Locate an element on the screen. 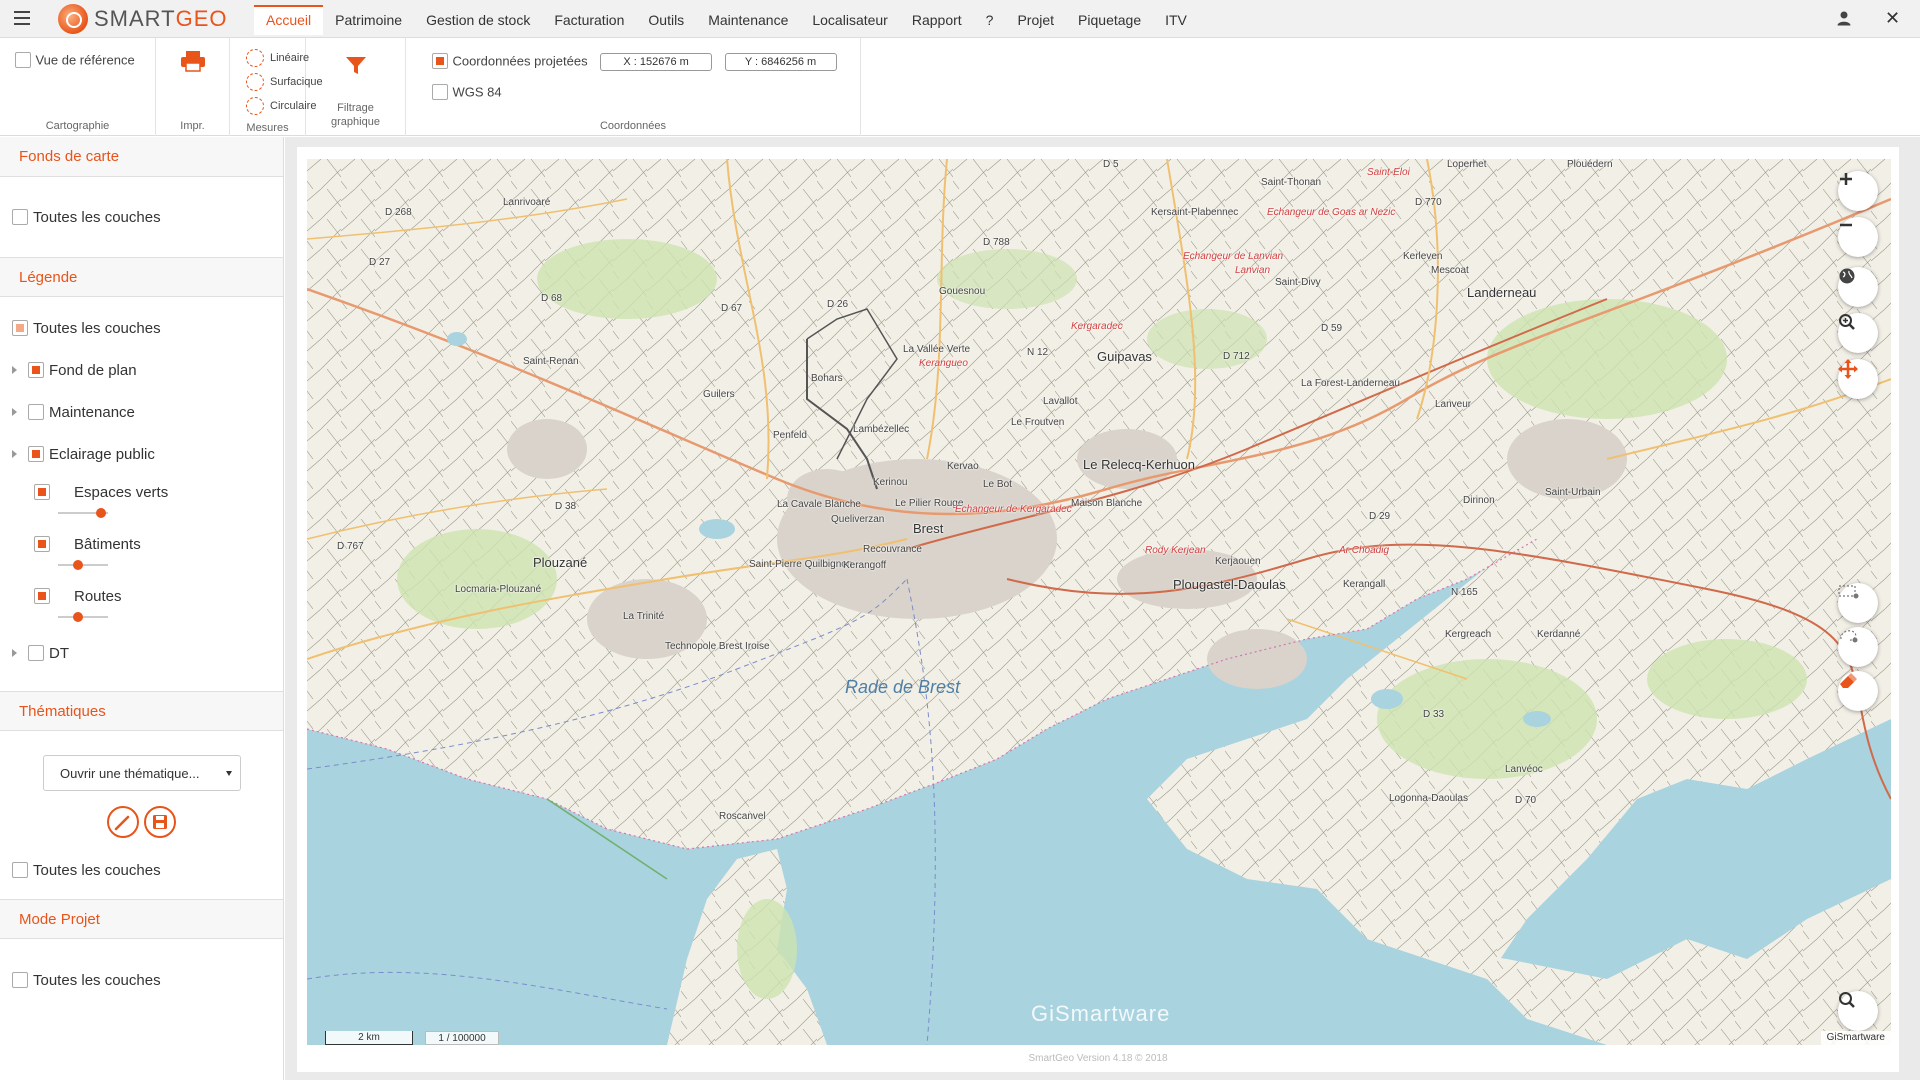 The height and width of the screenshot is (1080, 1920). menu-maintenance: Maintenance is located at coordinates (748, 20).